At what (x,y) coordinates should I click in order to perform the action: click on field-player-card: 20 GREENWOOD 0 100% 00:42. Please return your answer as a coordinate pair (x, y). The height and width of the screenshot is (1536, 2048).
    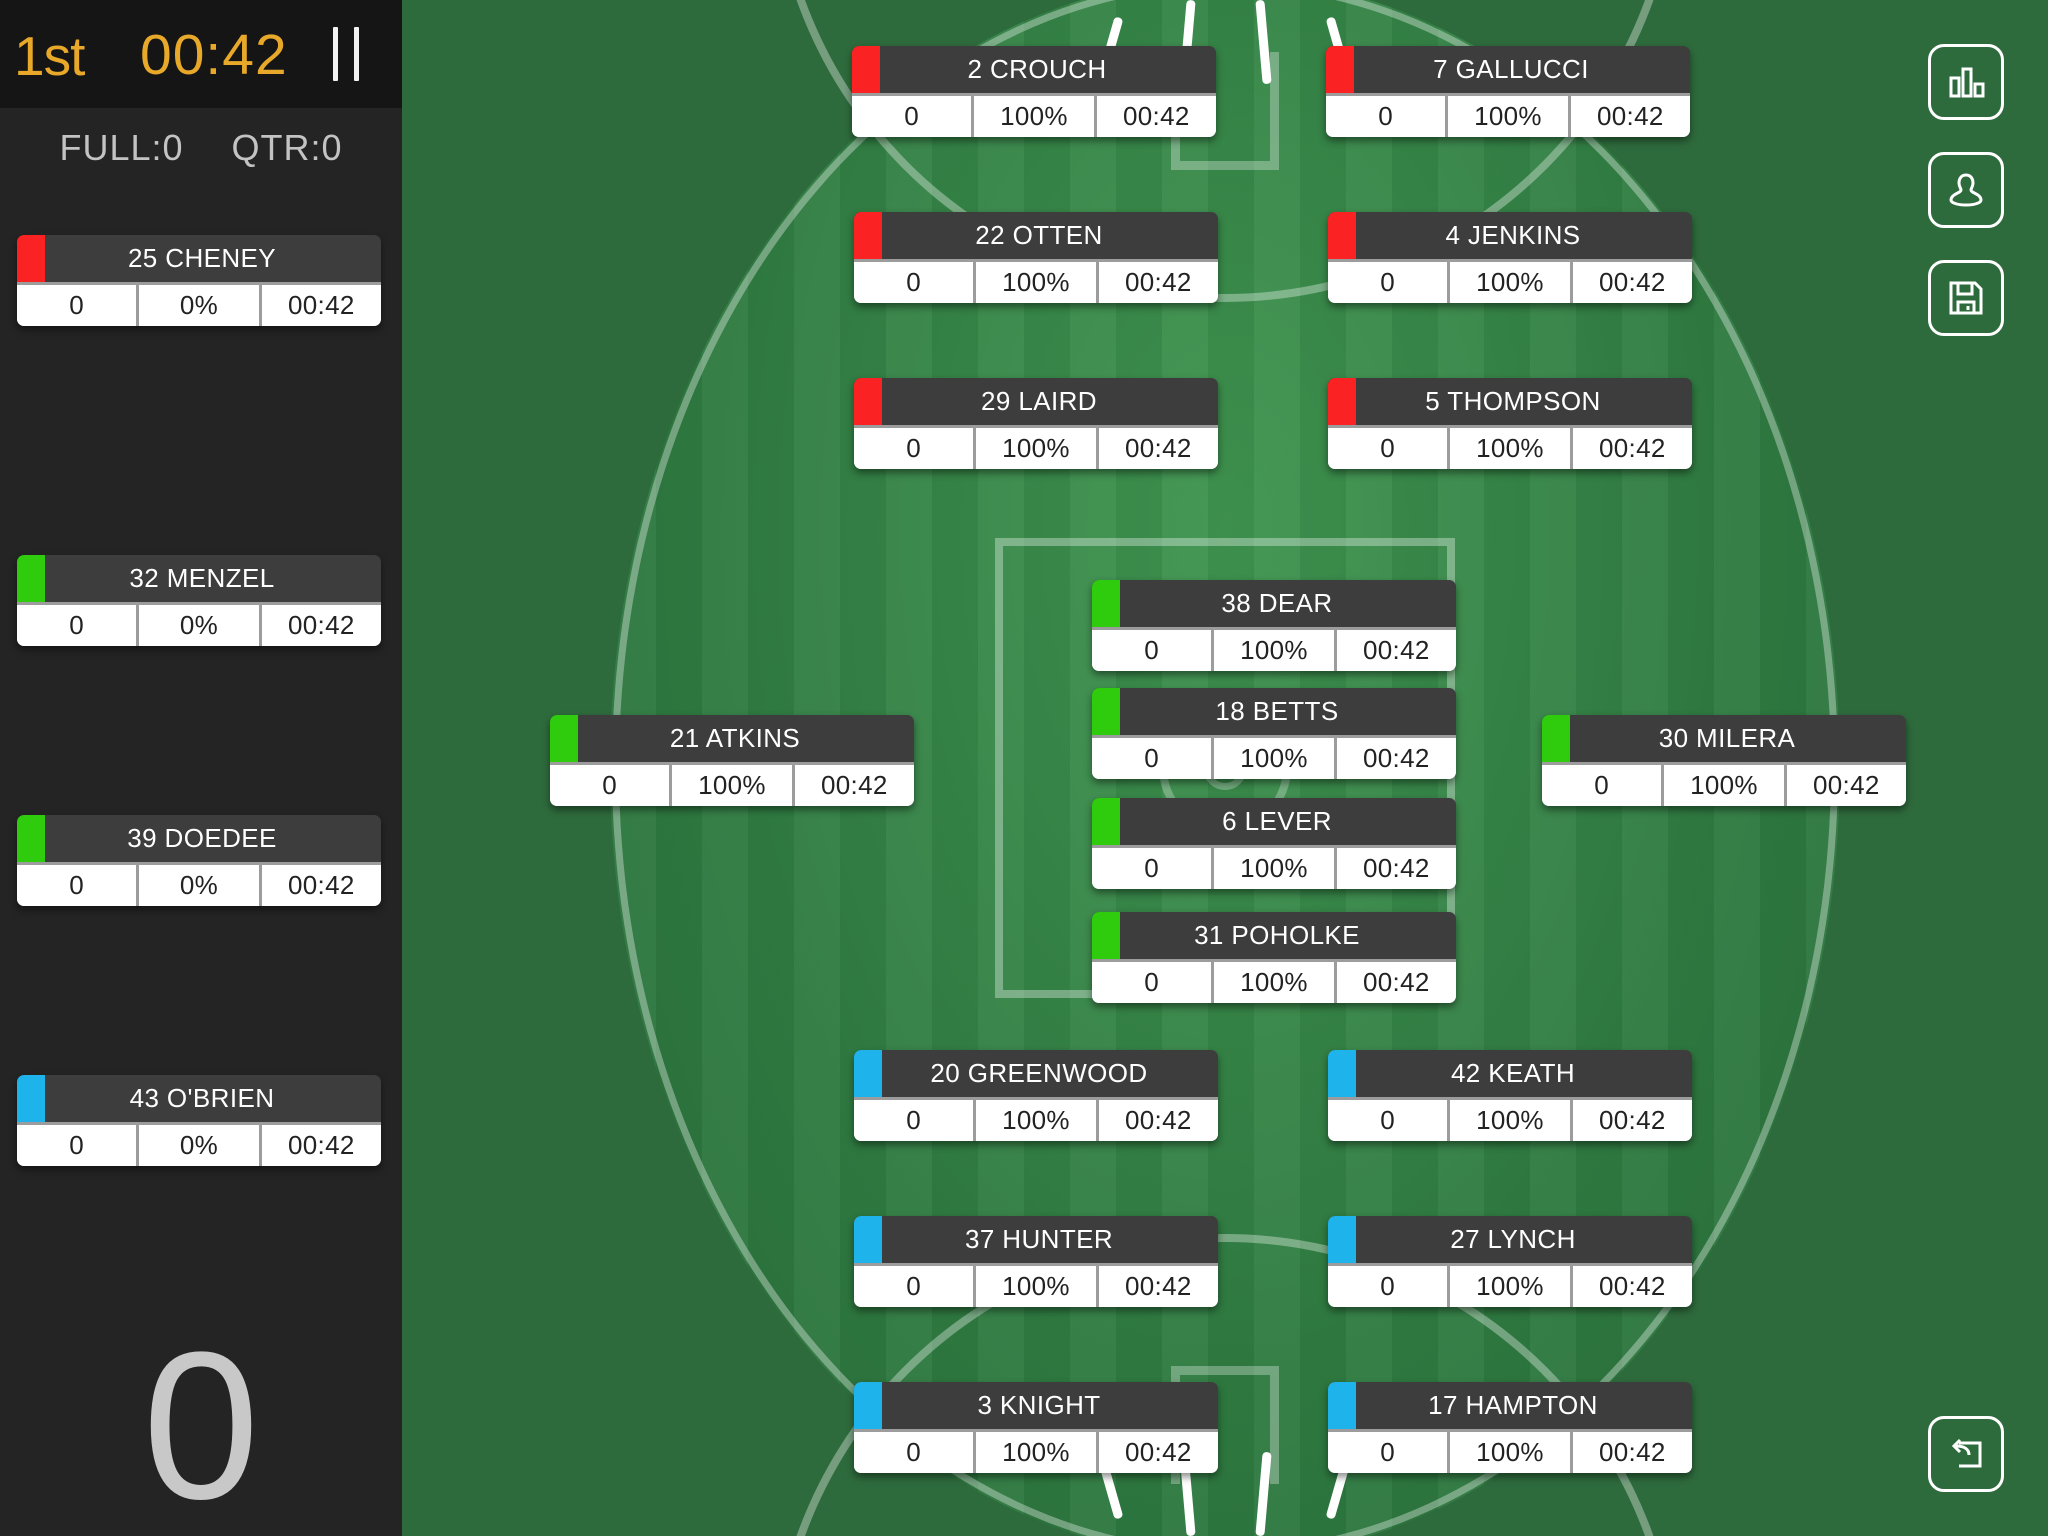
    Looking at the image, I should click on (1036, 1095).